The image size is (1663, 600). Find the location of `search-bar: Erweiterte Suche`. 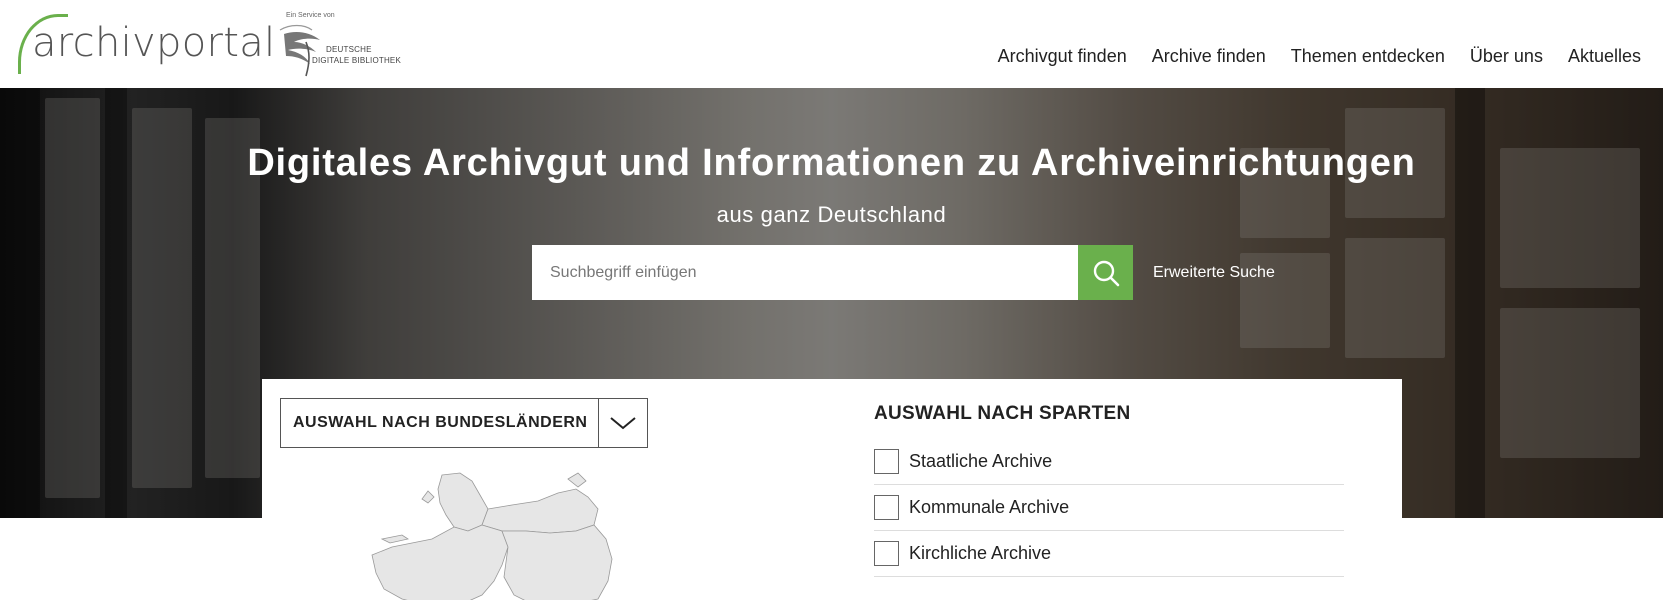

search-bar: Erweiterte Suche is located at coordinates (903, 272).